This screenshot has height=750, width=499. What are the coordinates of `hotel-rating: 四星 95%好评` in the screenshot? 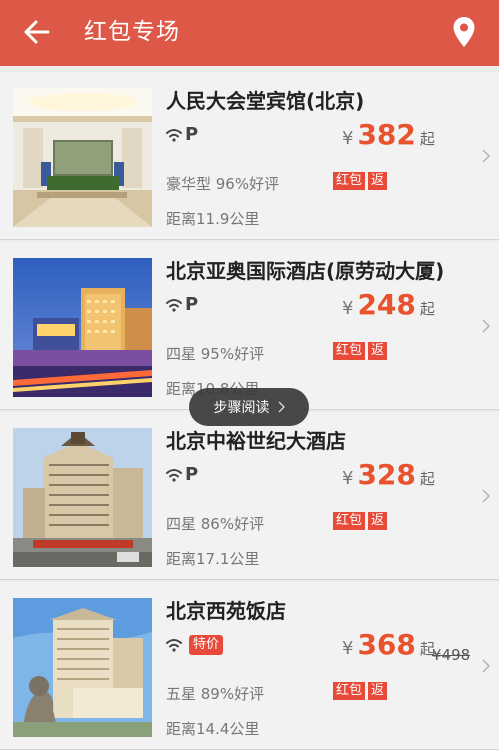 It's located at (215, 354).